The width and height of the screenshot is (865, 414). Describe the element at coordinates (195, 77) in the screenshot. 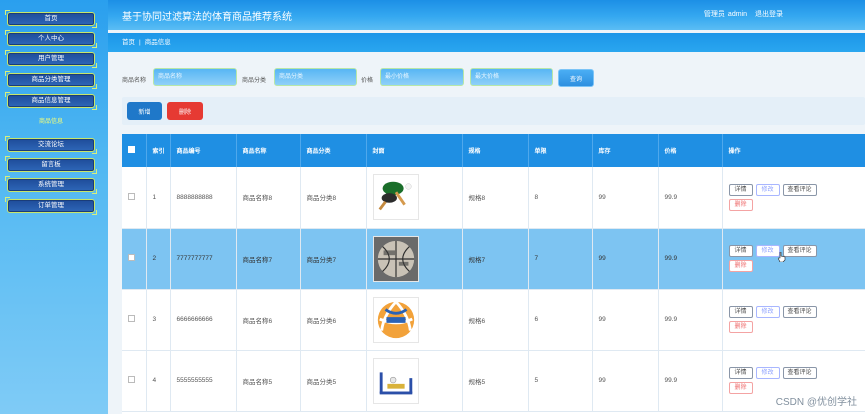

I see `product-name-input` at that location.